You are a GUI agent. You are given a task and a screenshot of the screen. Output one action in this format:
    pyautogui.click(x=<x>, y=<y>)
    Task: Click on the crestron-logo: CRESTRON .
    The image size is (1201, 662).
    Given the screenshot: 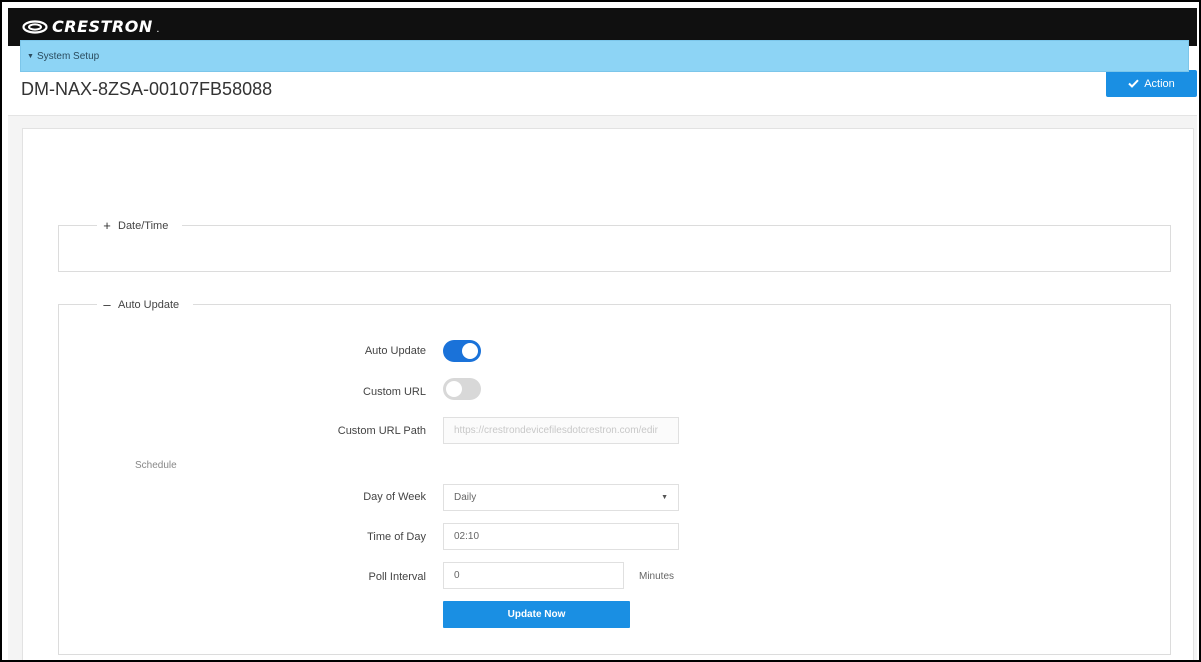 What is the action you would take?
    pyautogui.click(x=91, y=26)
    